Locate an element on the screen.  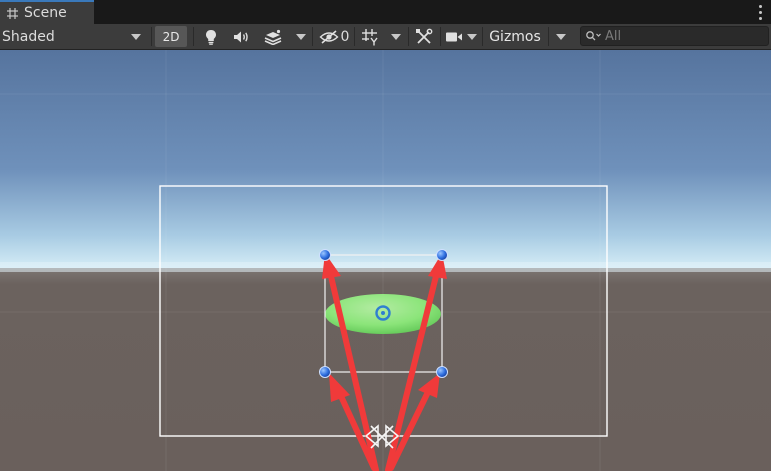
camera-settings-button is located at coordinates (454, 36).